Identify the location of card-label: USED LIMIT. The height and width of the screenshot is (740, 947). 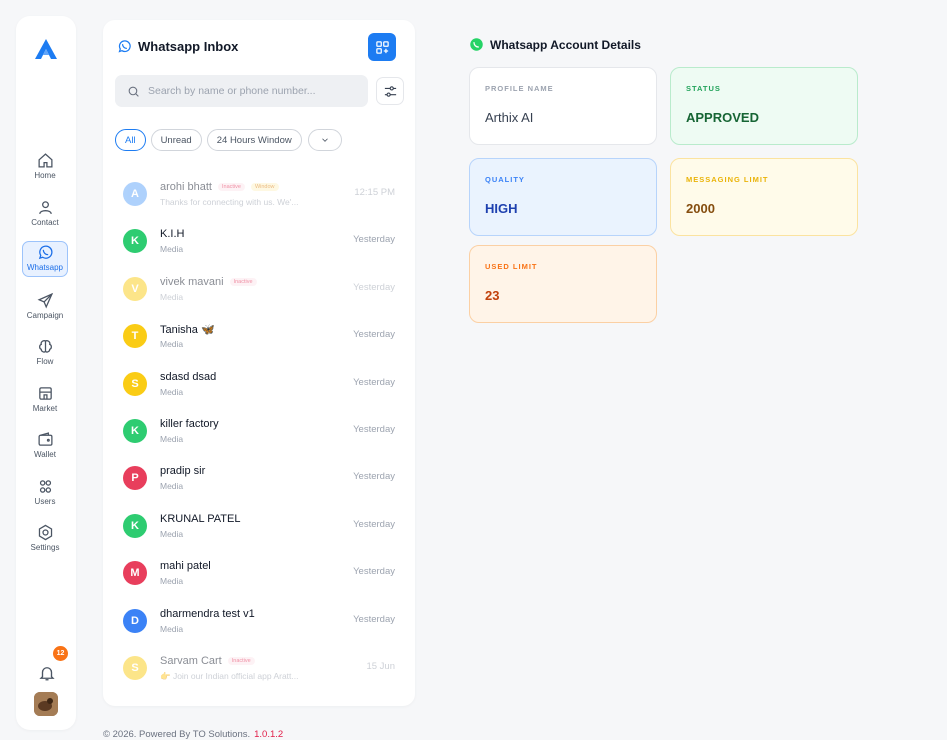
(511, 266).